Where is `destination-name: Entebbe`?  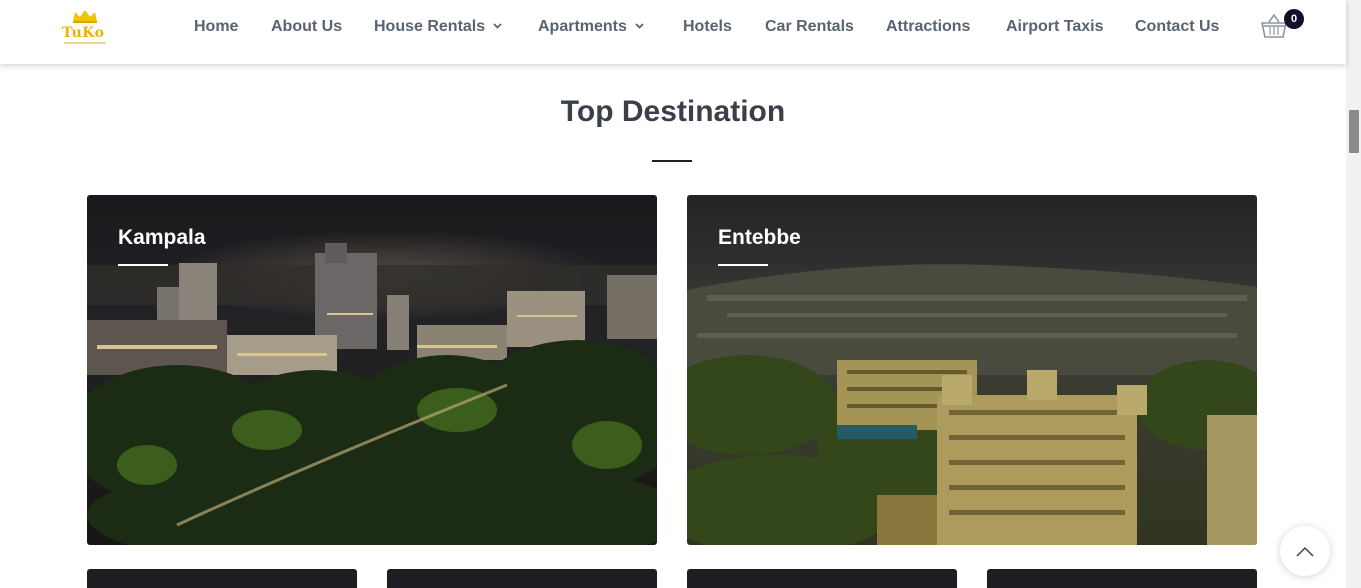
destination-name: Entebbe is located at coordinates (759, 237).